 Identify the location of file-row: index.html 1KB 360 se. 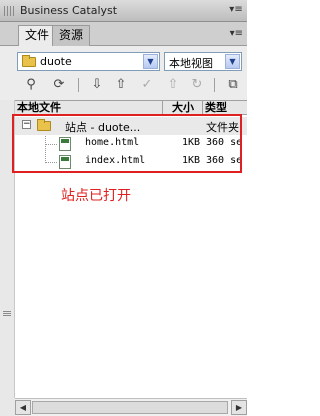
(131, 162).